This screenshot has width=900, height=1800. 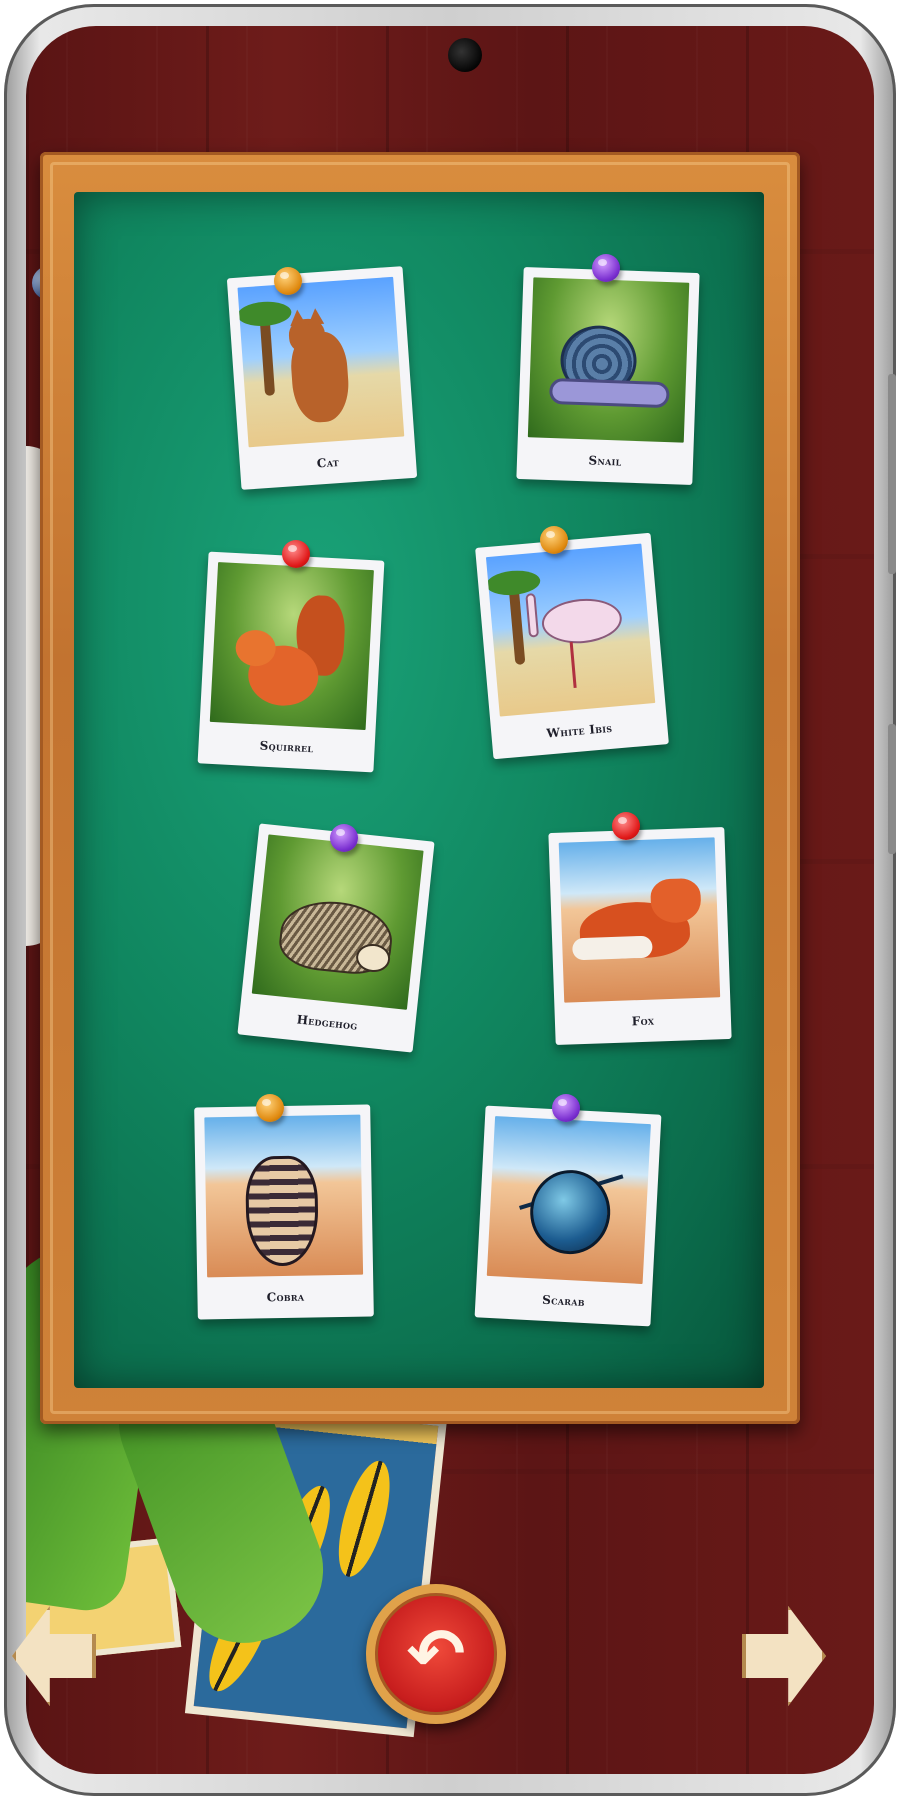 I want to click on fox-tail, so click(x=612, y=948).